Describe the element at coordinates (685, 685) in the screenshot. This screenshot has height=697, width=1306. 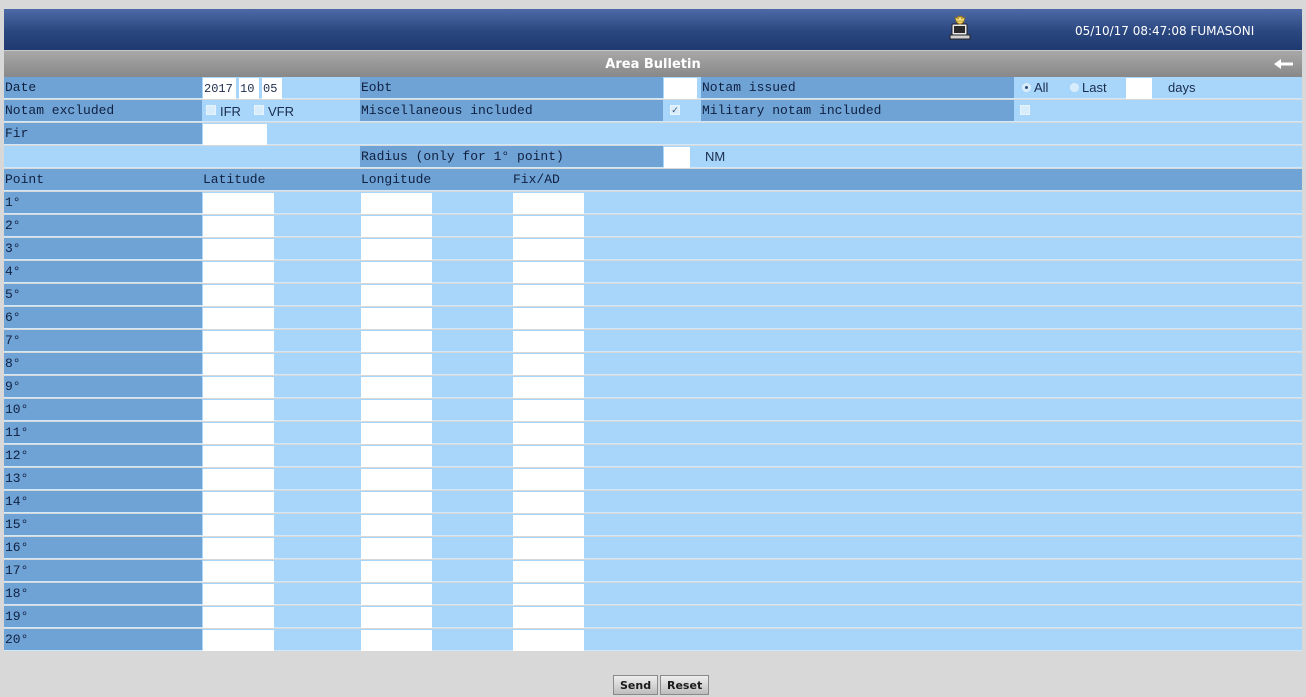
I see `reset-button: Reset` at that location.